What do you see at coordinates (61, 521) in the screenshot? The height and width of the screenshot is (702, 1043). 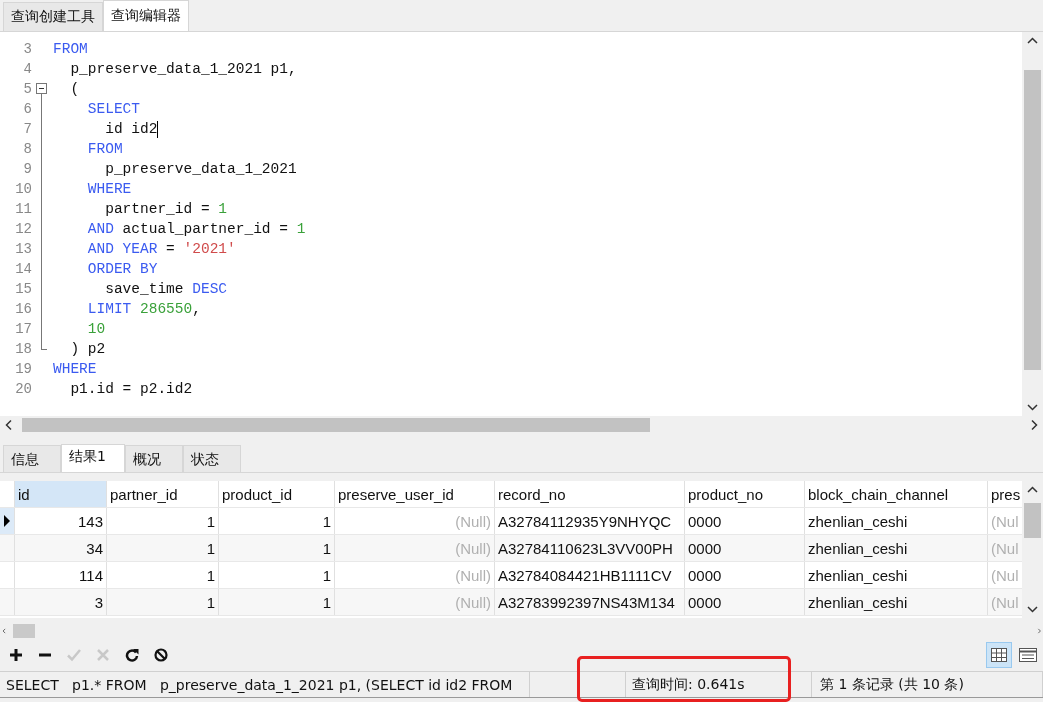 I see `table-cell: 143` at bounding box center [61, 521].